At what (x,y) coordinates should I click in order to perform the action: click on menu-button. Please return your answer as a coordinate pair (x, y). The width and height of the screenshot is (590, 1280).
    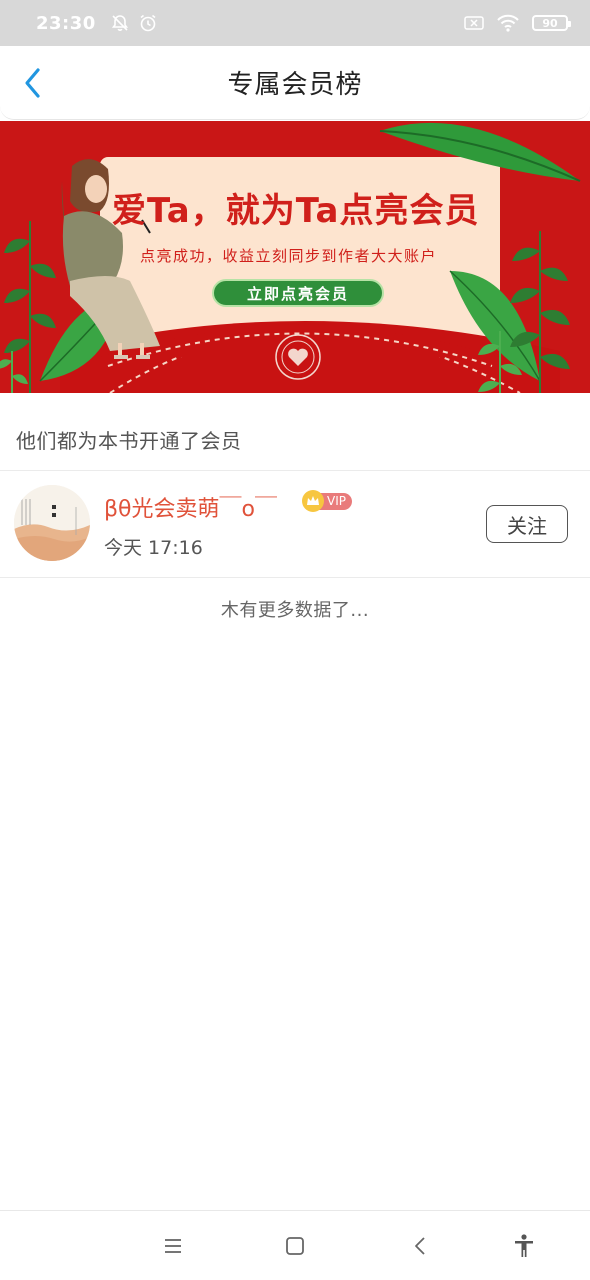
    Looking at the image, I should click on (173, 1246).